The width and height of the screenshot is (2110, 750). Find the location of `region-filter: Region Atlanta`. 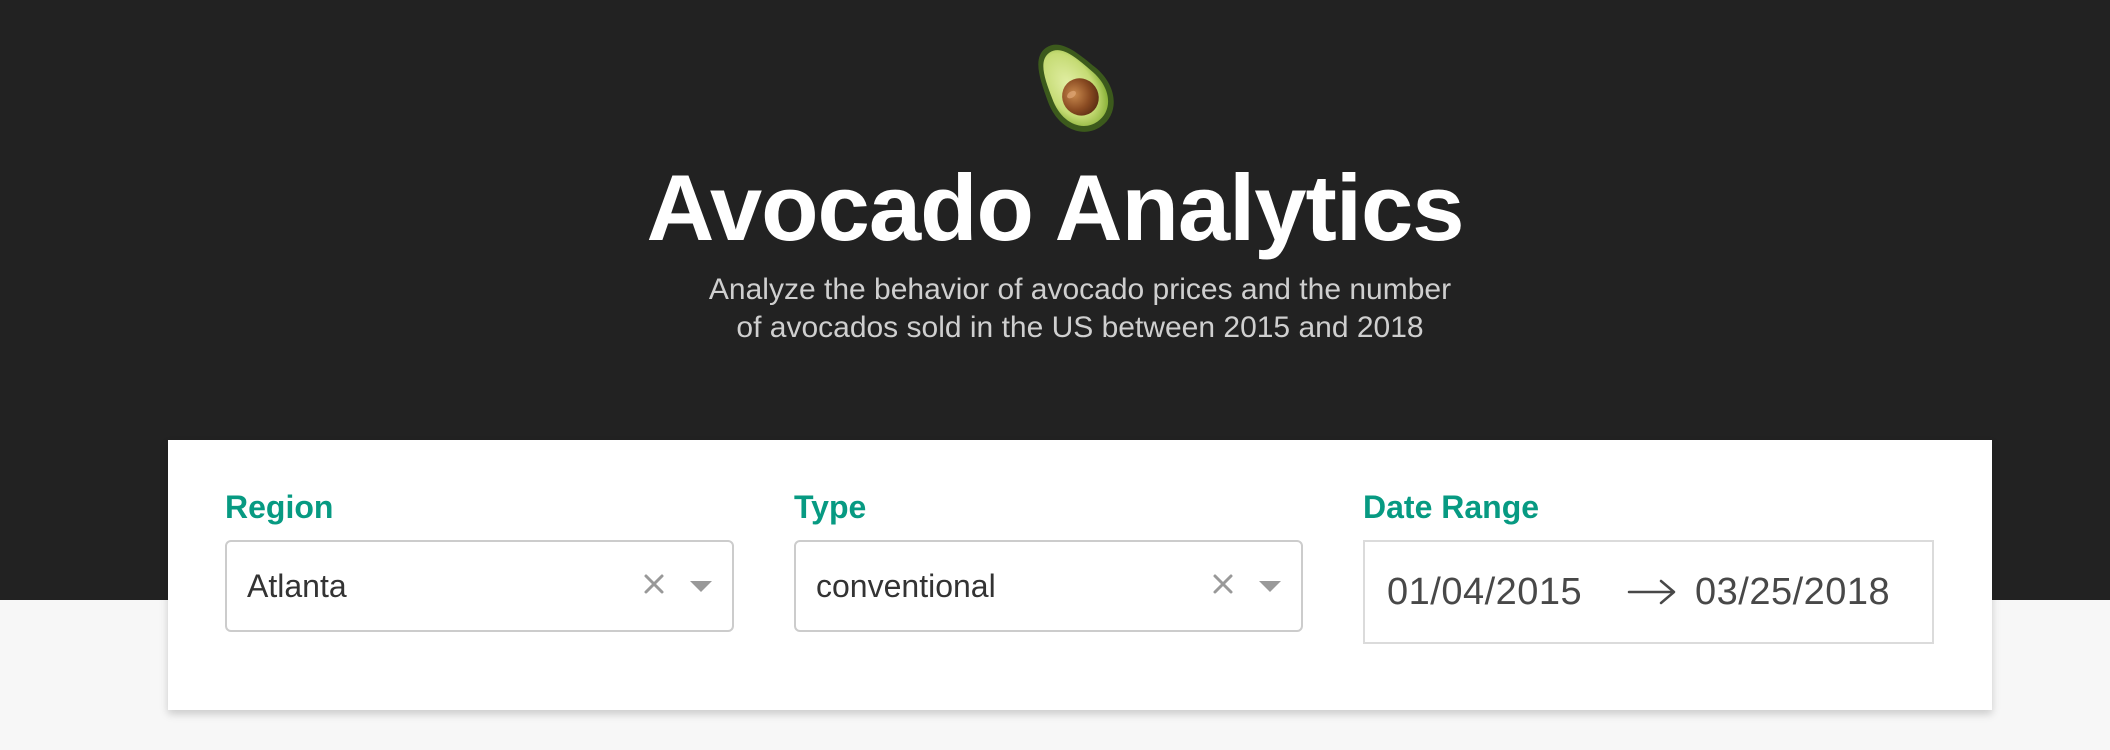

region-filter: Region Atlanta is located at coordinates (479, 561).